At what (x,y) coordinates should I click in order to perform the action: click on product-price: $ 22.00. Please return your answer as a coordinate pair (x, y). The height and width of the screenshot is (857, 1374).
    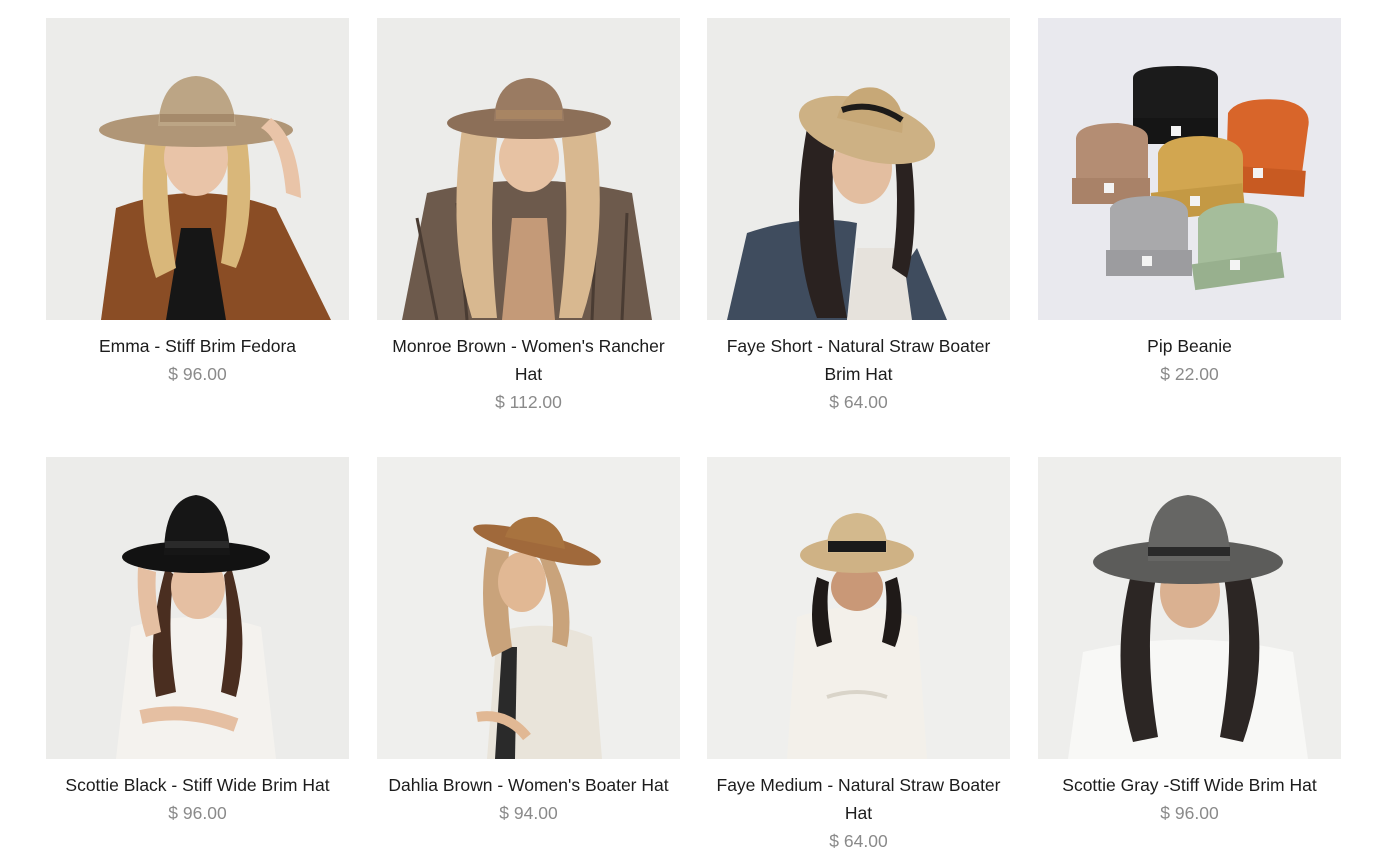
    Looking at the image, I should click on (1189, 374).